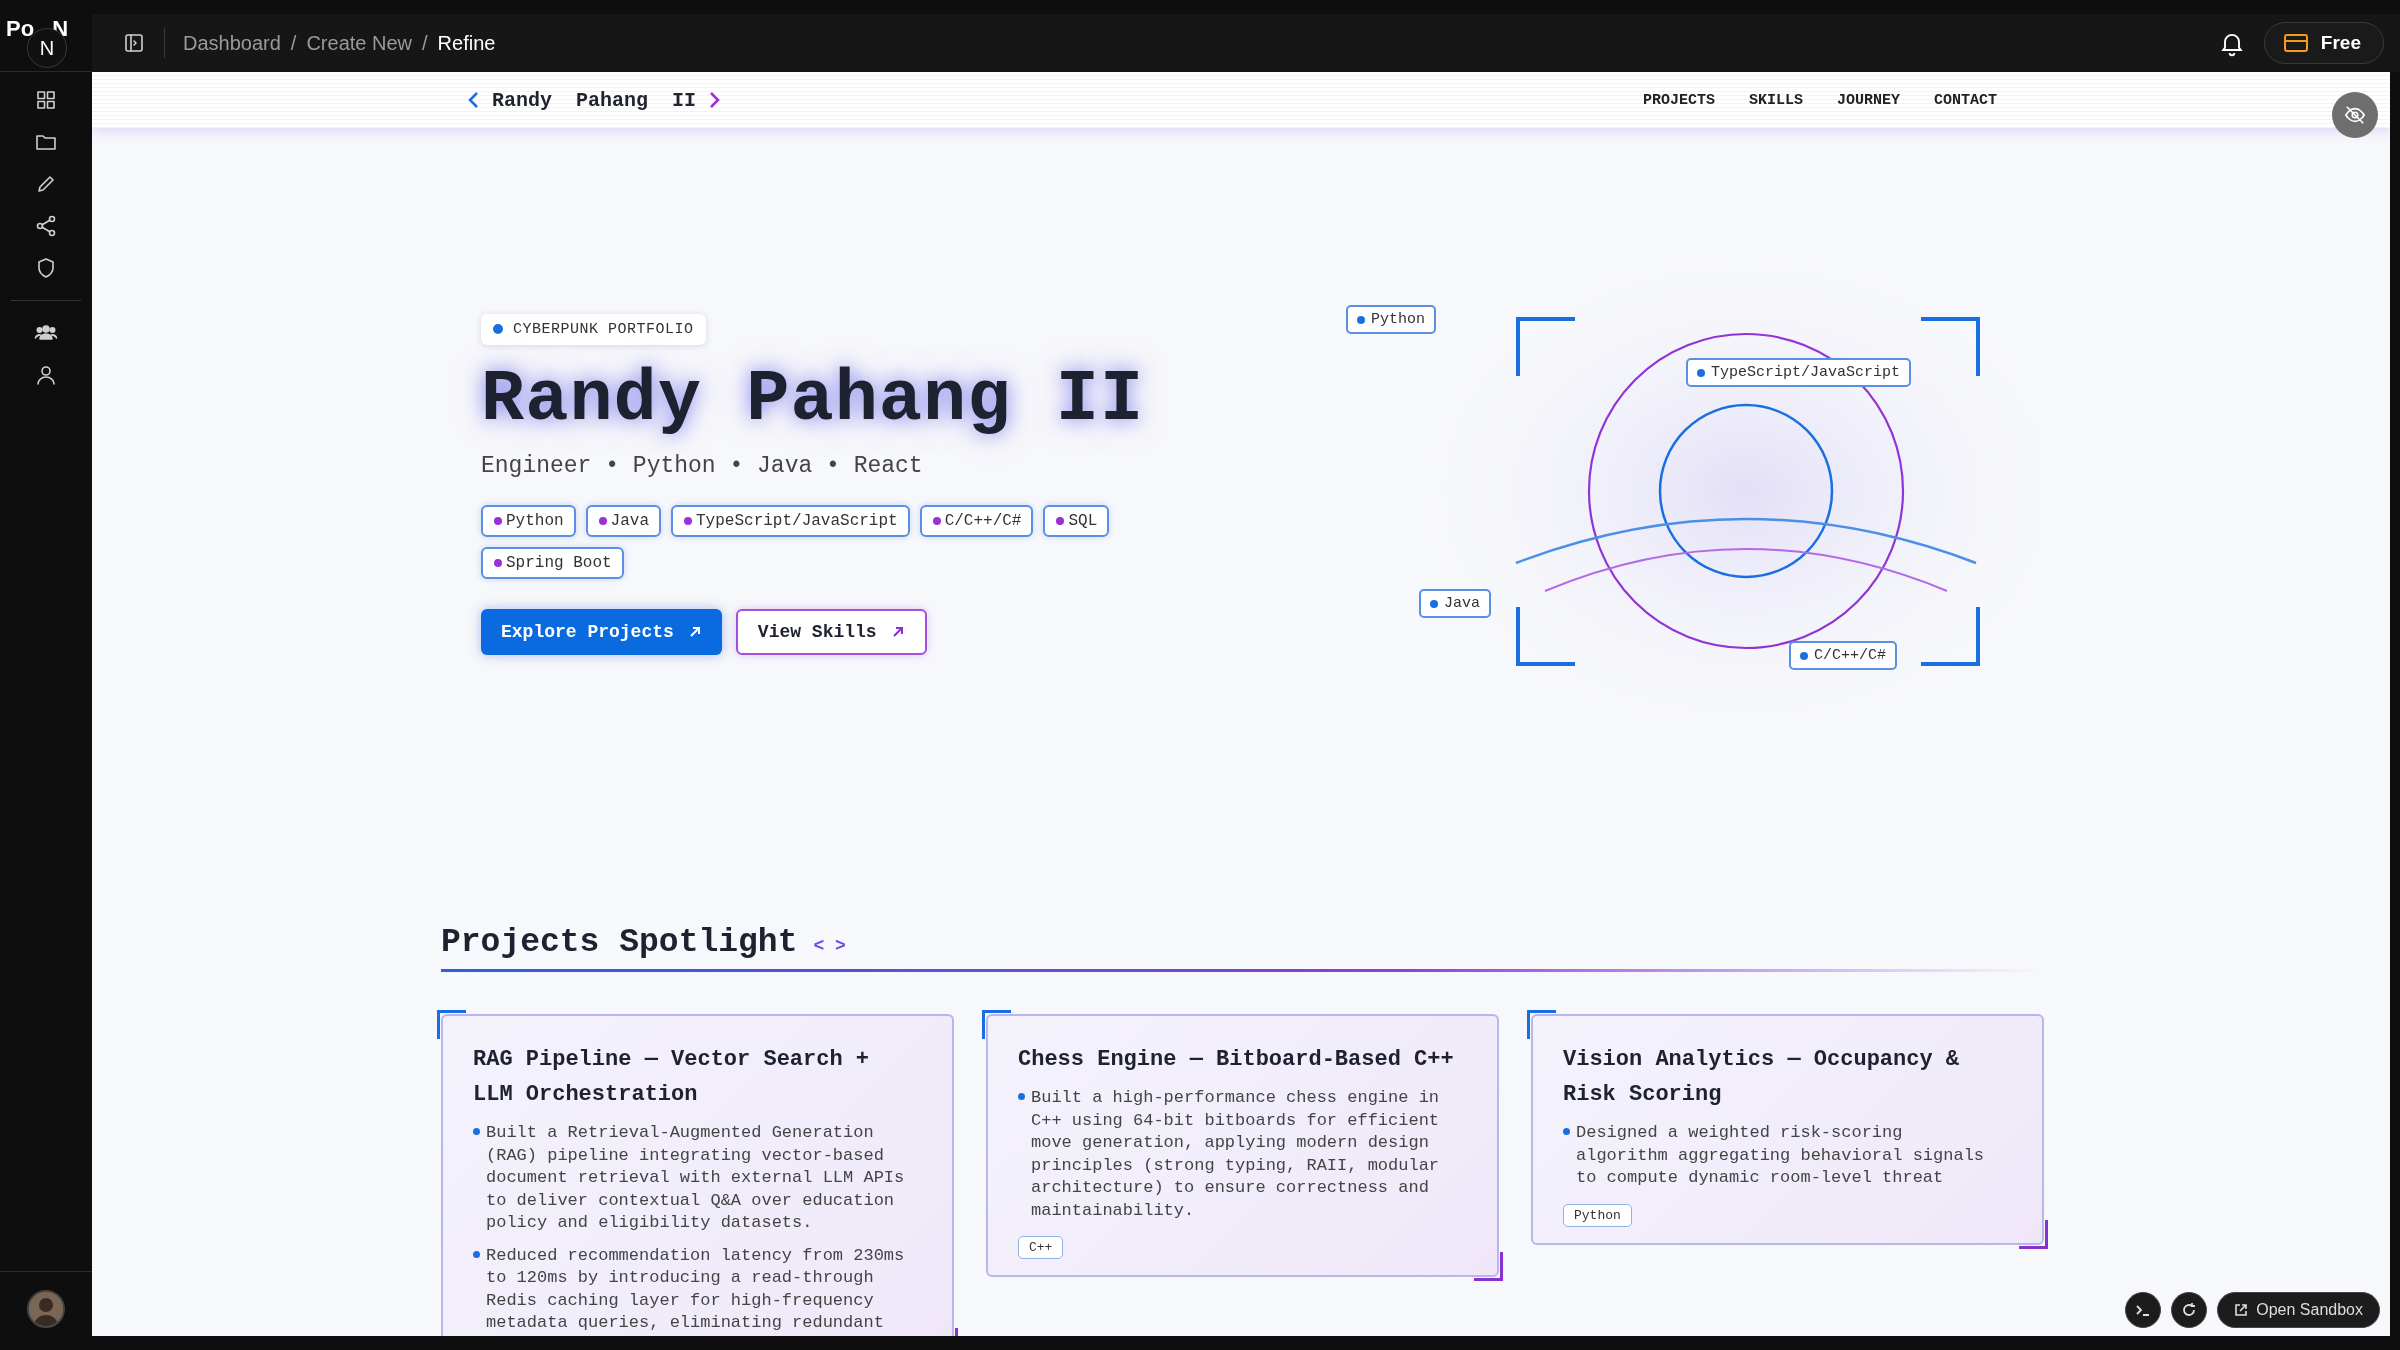  I want to click on nav-link: SKILLS, so click(1775, 100).